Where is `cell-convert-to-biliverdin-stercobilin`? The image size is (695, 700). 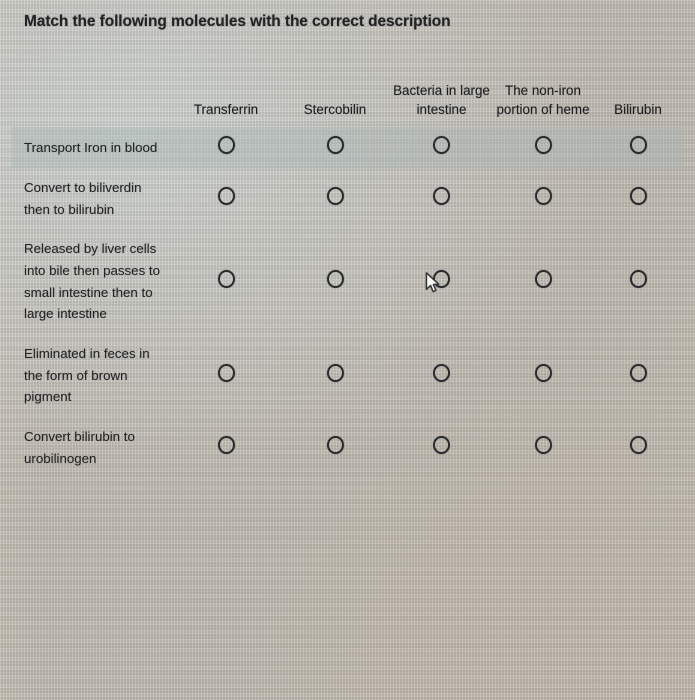
cell-convert-to-biliverdin-stercobilin is located at coordinates (335, 198).